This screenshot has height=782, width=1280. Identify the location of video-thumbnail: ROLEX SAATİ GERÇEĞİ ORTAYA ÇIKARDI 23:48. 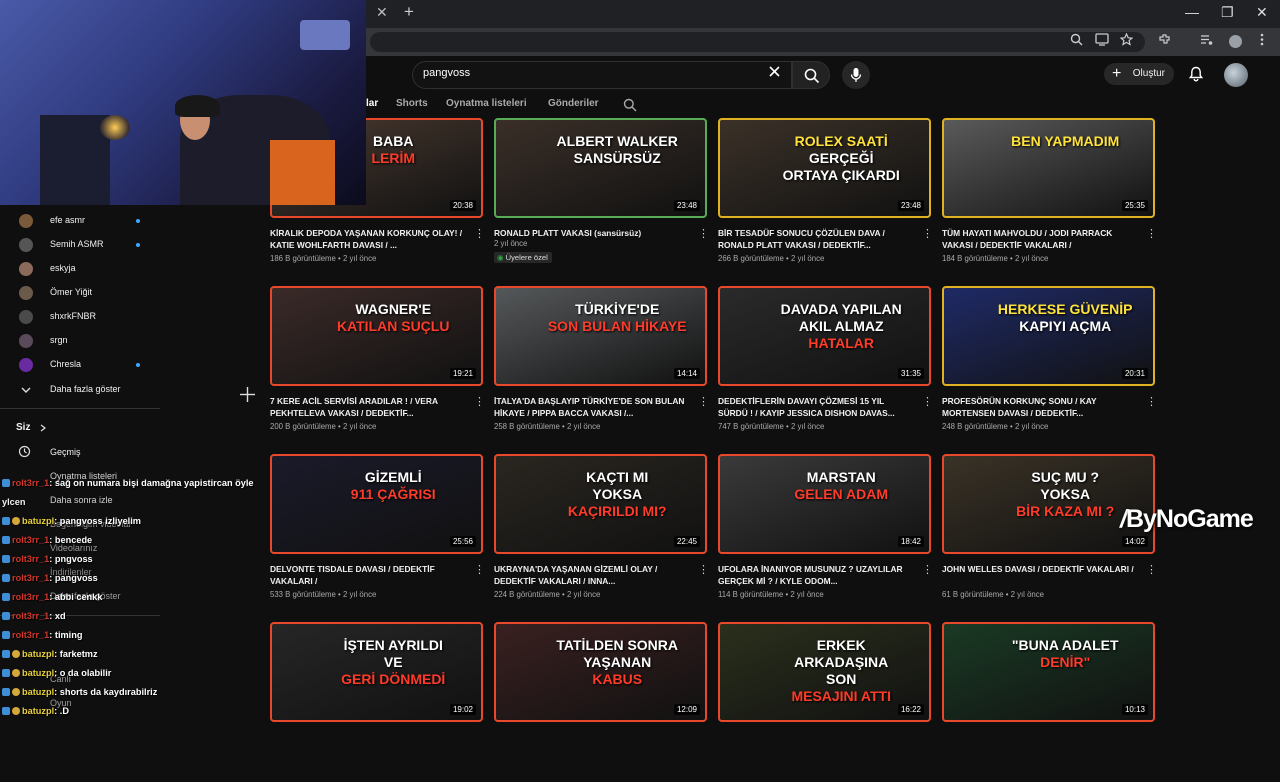
(824, 168).